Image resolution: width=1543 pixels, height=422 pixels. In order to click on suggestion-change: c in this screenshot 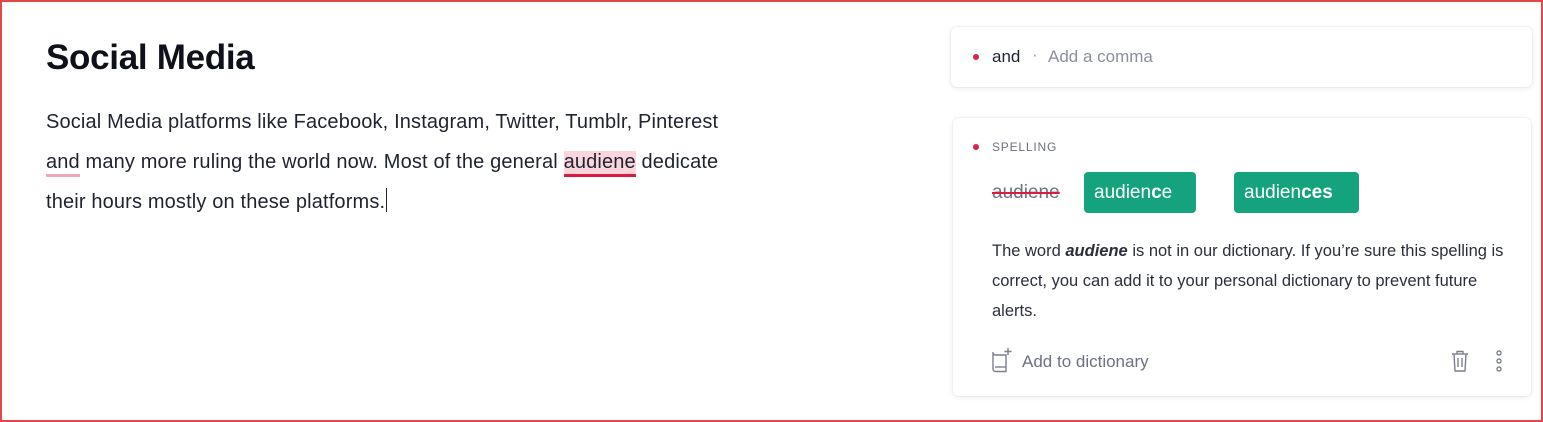, I will do `click(1156, 192)`.